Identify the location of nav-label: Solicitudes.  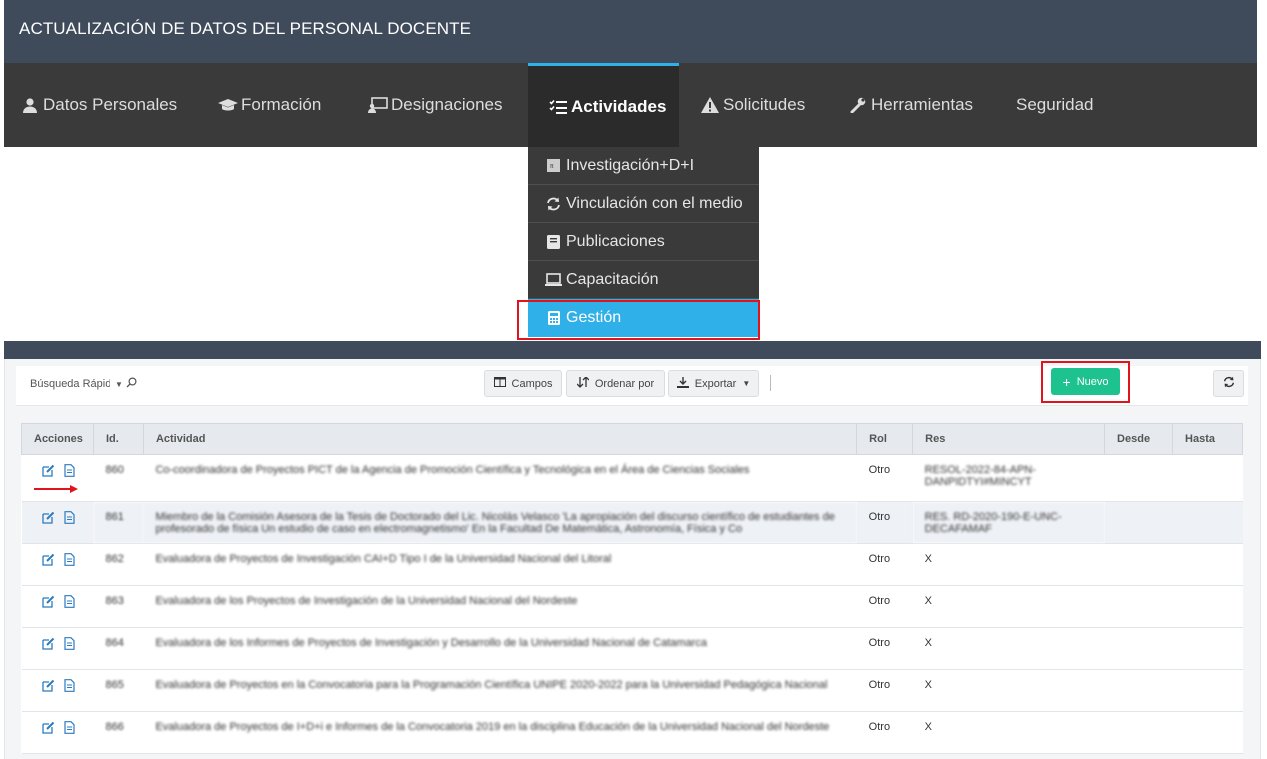
(764, 104).